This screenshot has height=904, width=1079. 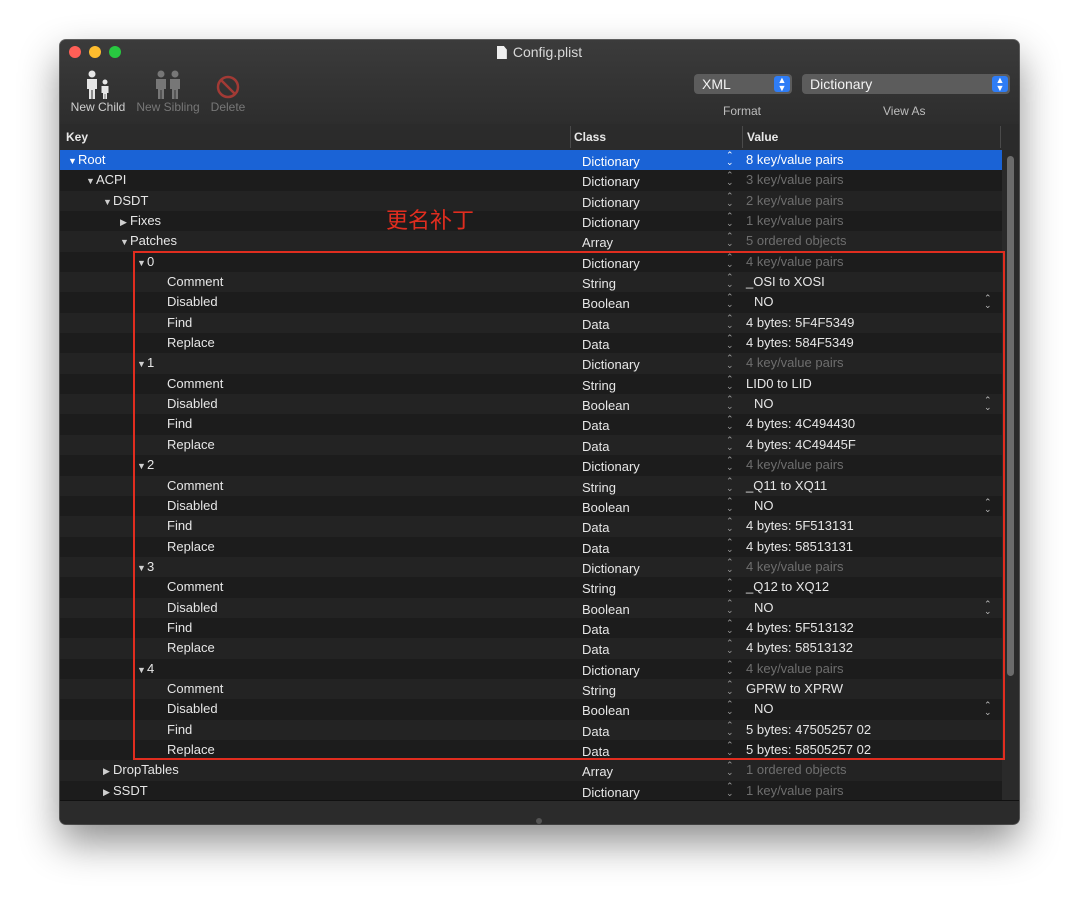 I want to click on column-value-header: Value, so click(x=762, y=137).